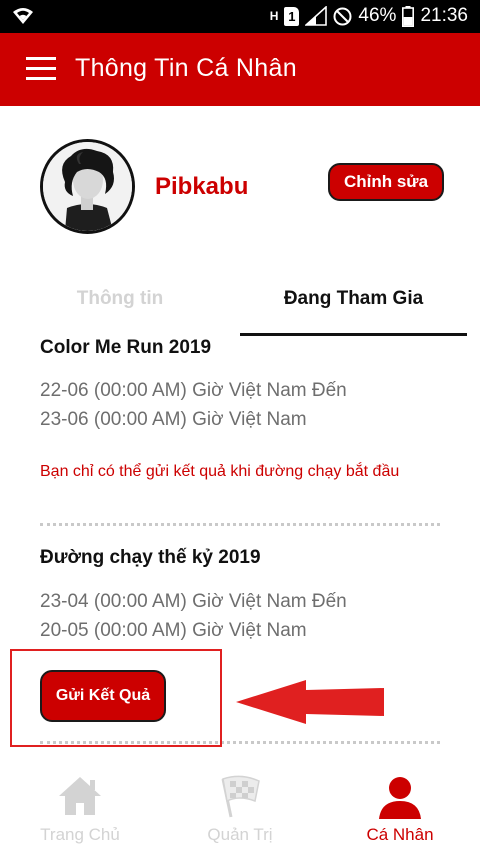 The image size is (480, 853). I want to click on nav-home: Trang Chủ, so click(80, 809).